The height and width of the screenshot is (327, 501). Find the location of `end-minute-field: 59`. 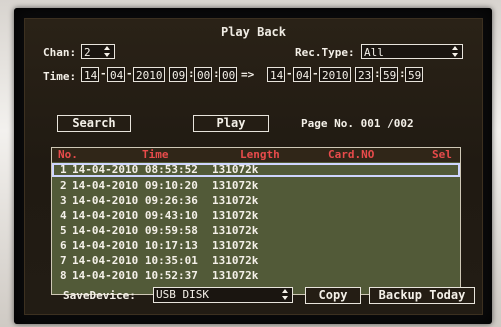

end-minute-field: 59 is located at coordinates (389, 74).